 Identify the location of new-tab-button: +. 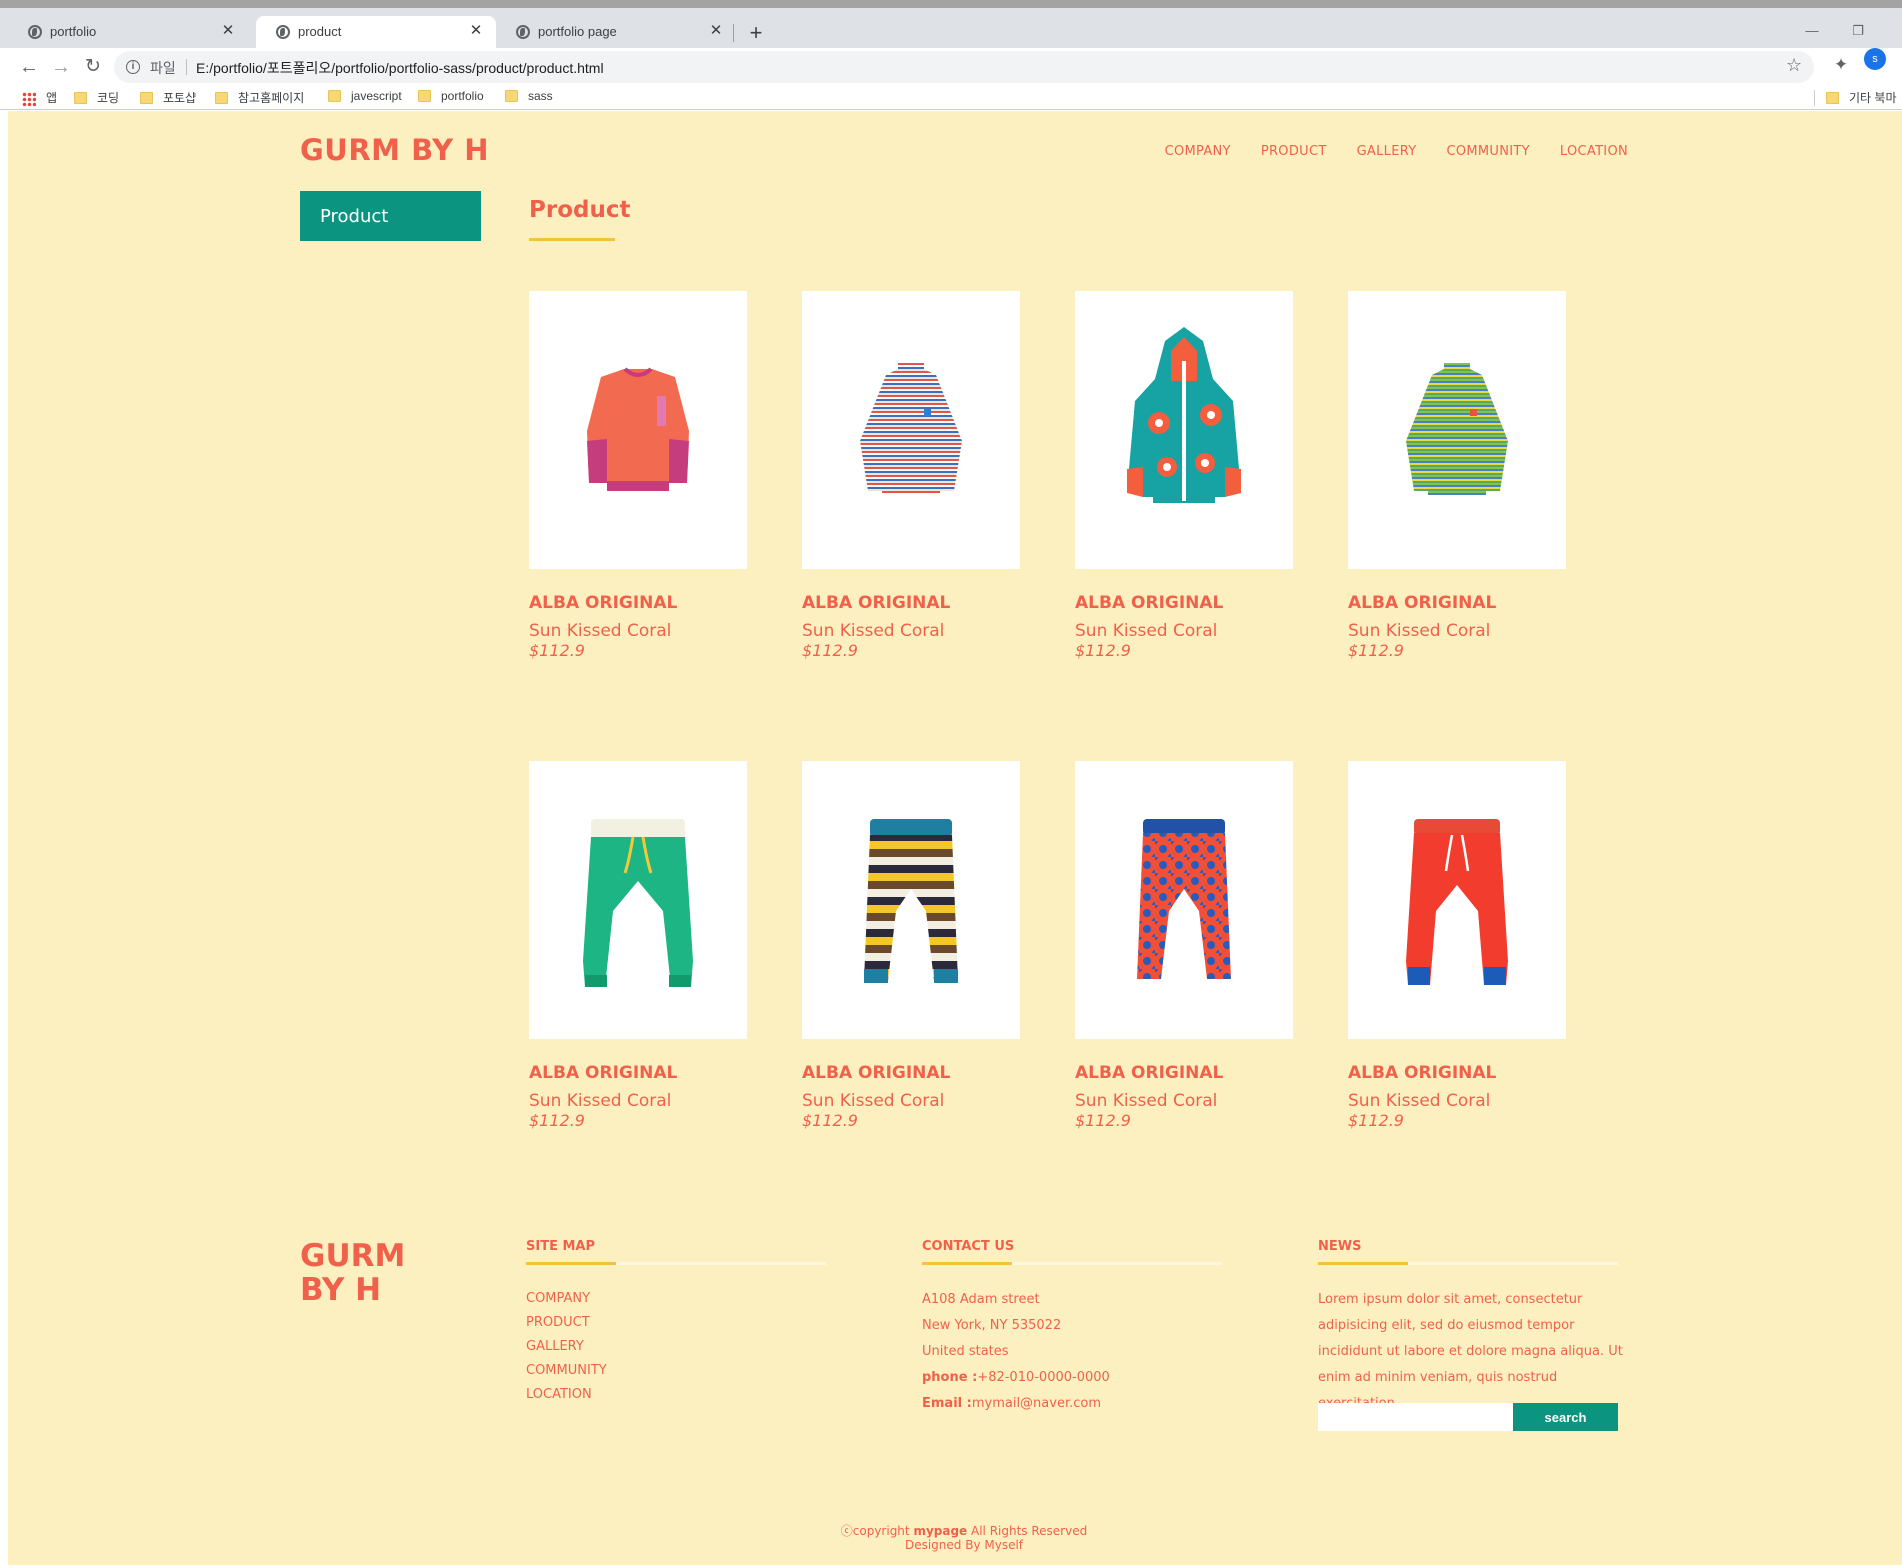
(756, 34).